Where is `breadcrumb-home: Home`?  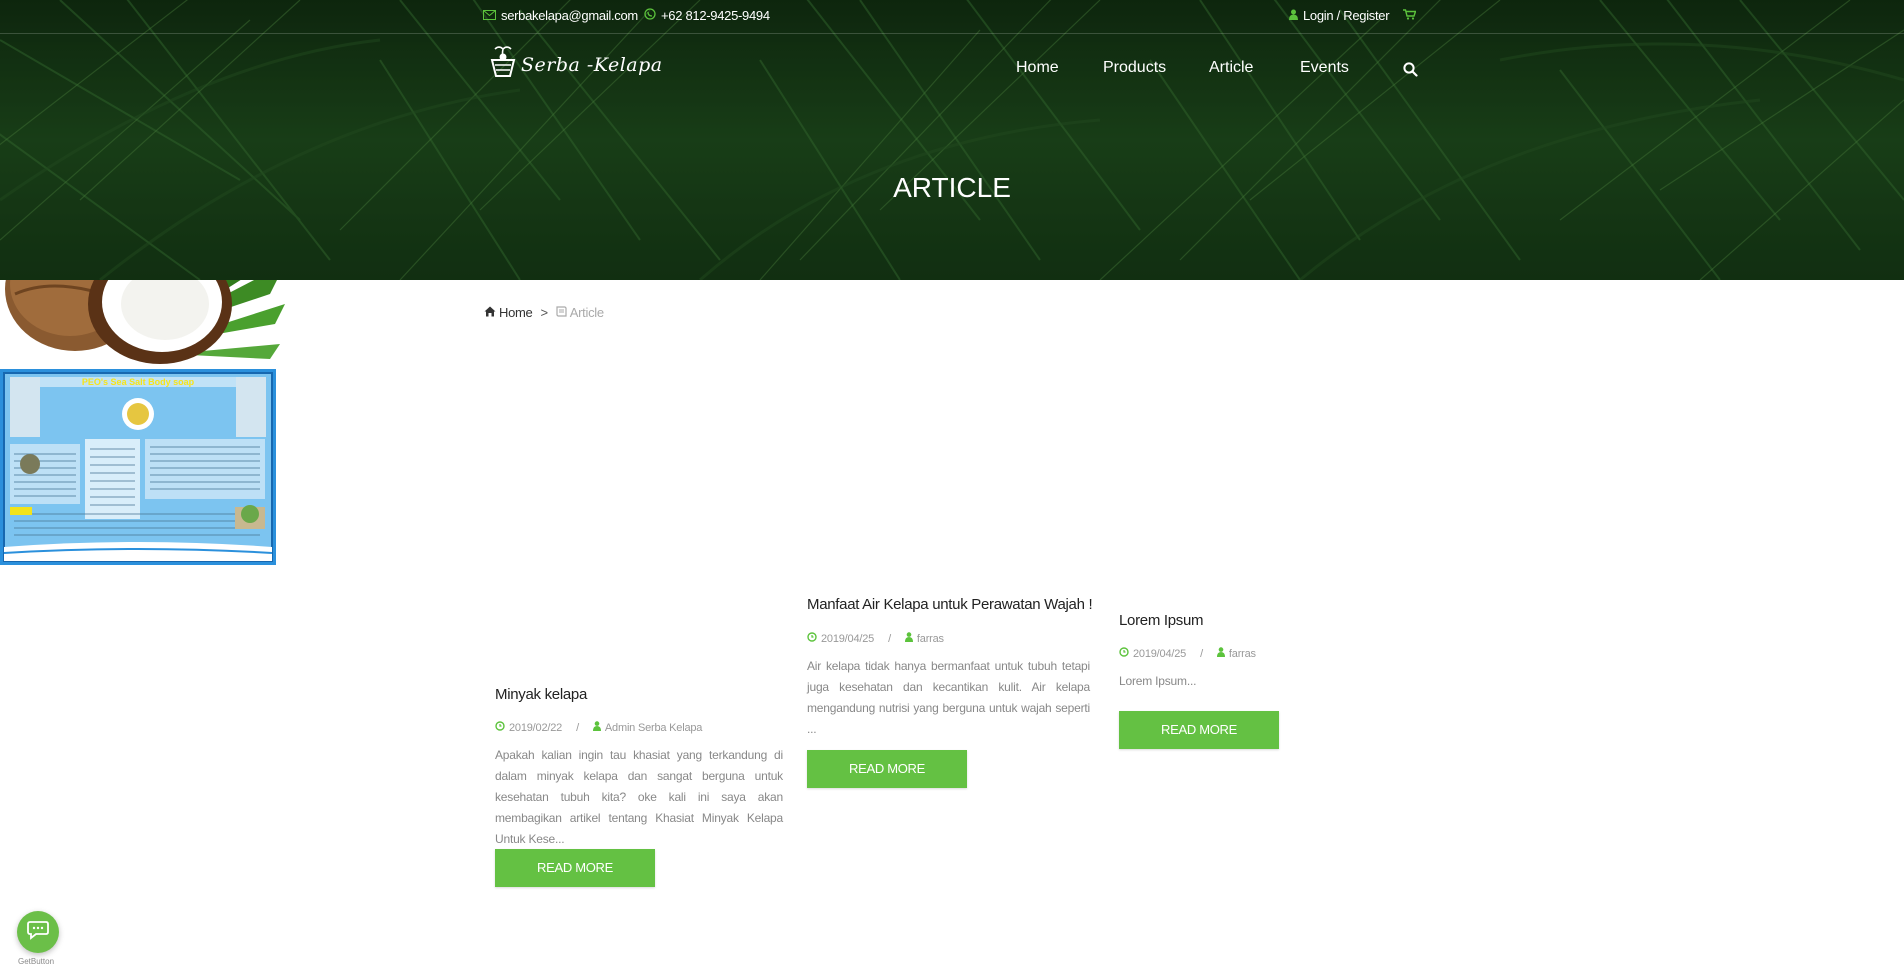
breadcrumb-home: Home is located at coordinates (508, 312).